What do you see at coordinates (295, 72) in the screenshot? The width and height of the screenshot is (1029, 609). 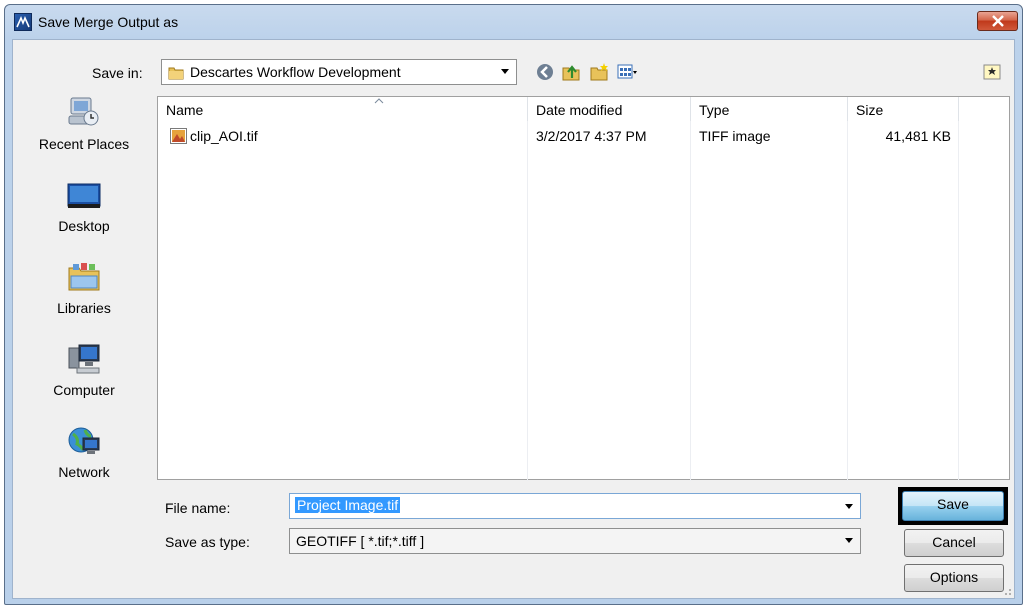 I see `save-in-value: Descartes Workflow Development` at bounding box center [295, 72].